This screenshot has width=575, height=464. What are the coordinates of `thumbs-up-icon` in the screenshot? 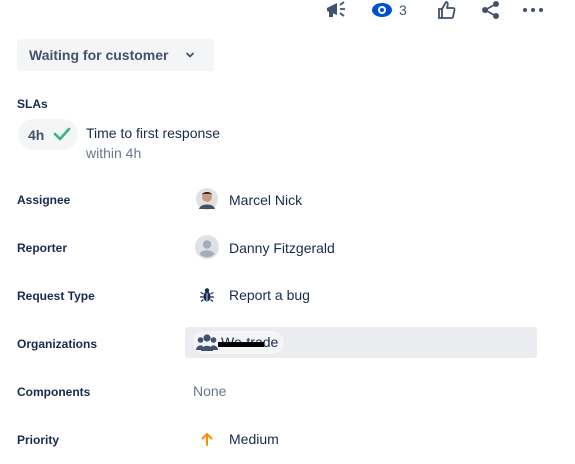 It's located at (447, 10).